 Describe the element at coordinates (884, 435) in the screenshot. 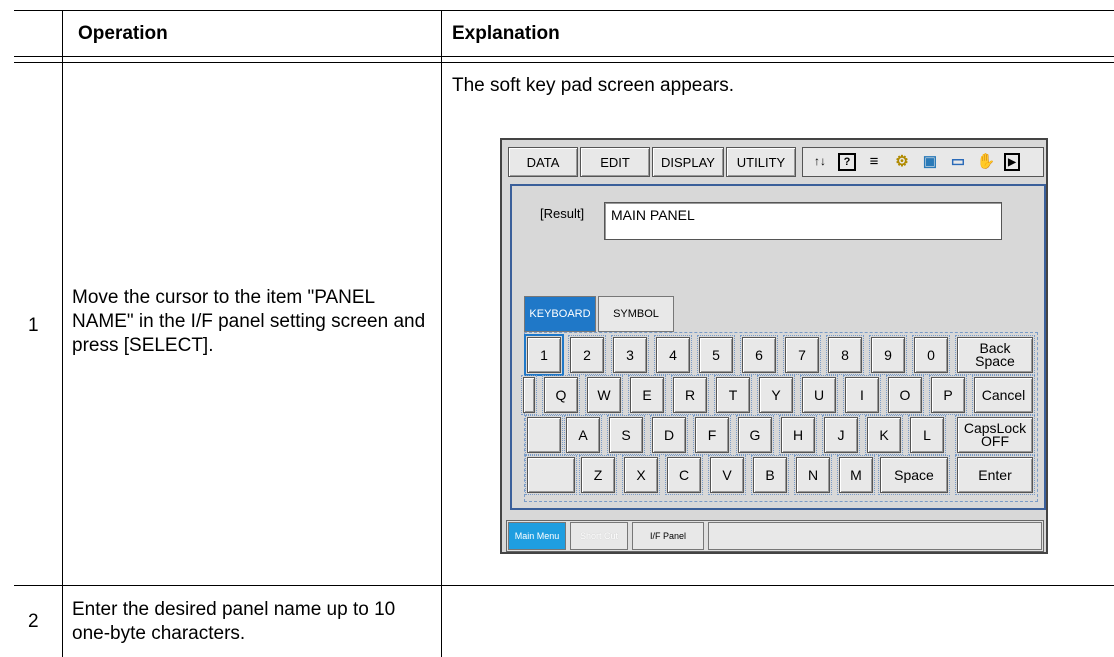

I see `key-k: K` at that location.